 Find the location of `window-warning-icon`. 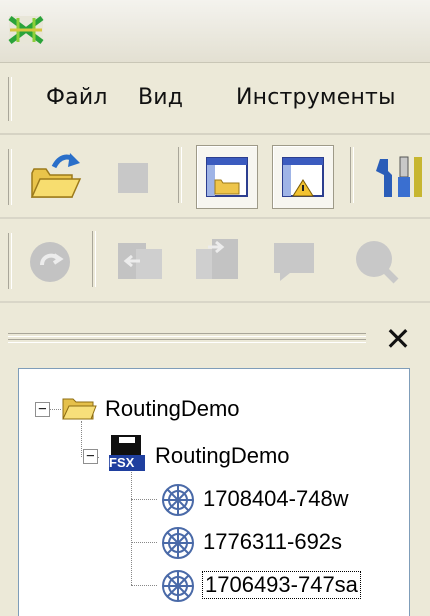

window-warning-icon is located at coordinates (303, 177).